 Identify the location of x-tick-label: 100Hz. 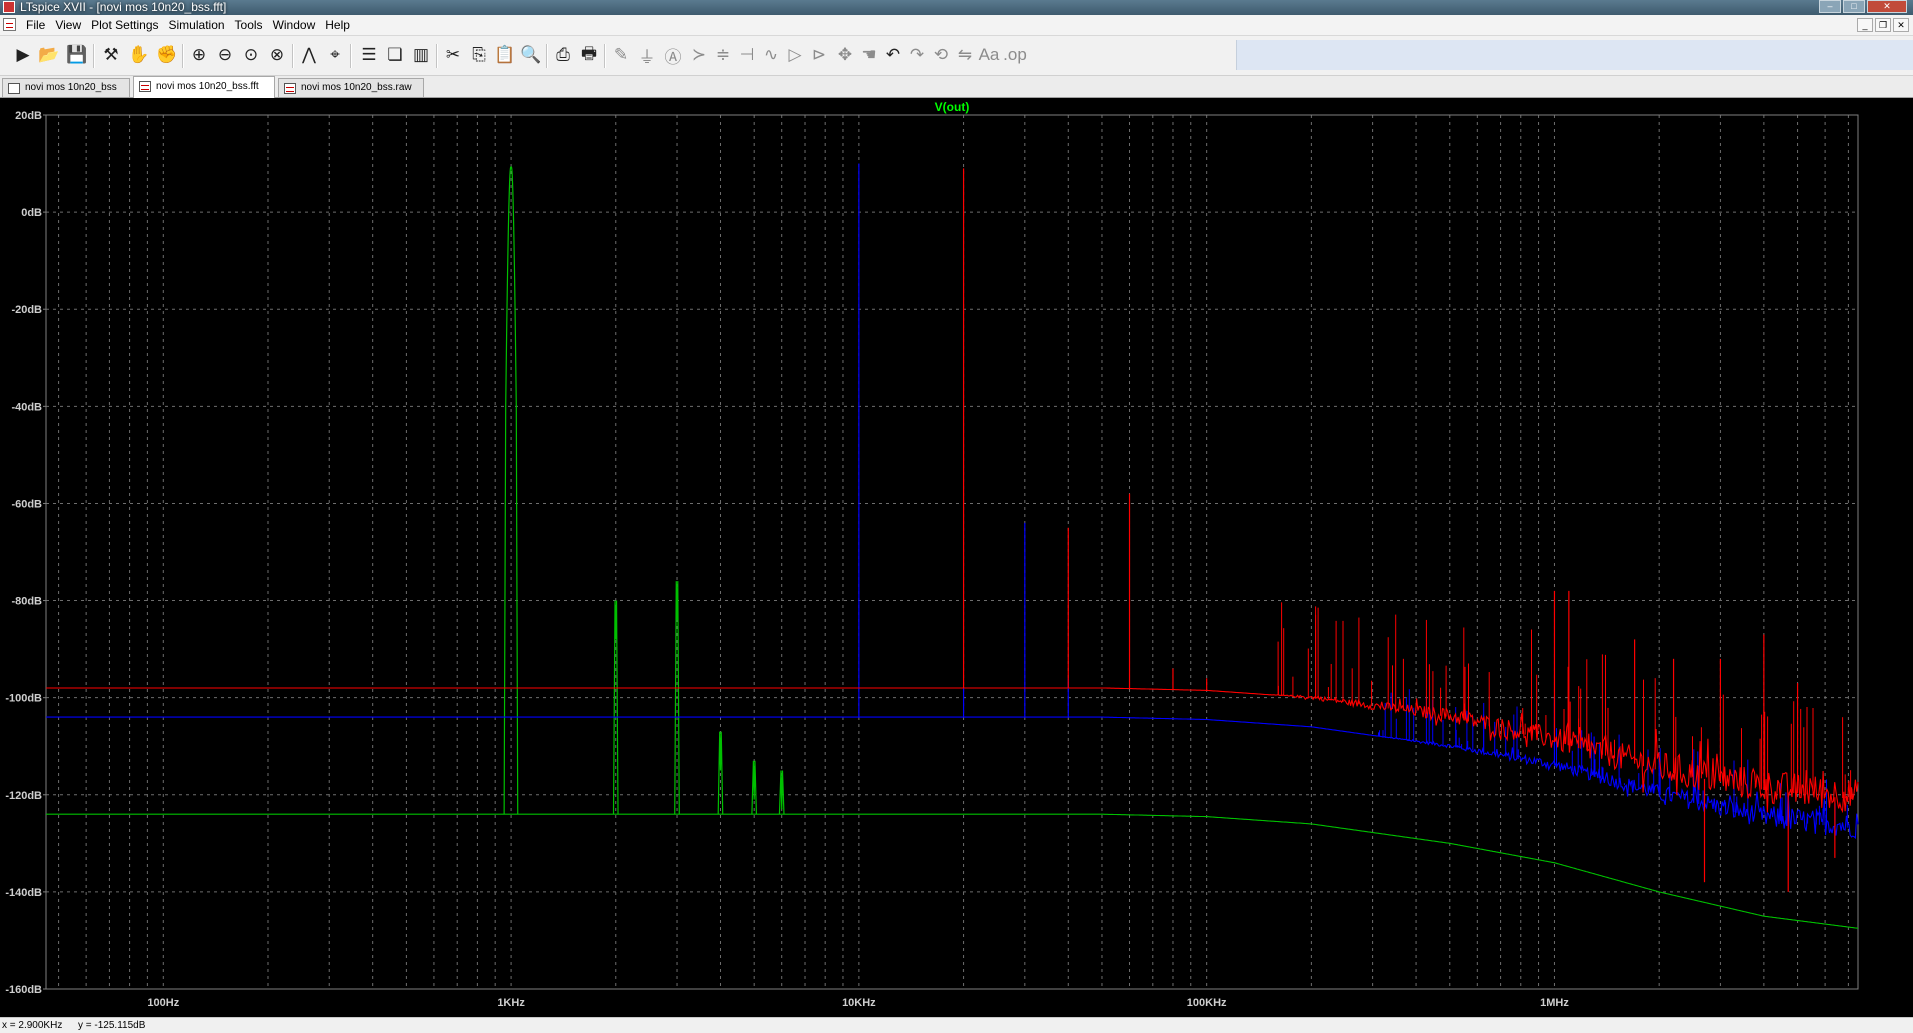
(163, 1003).